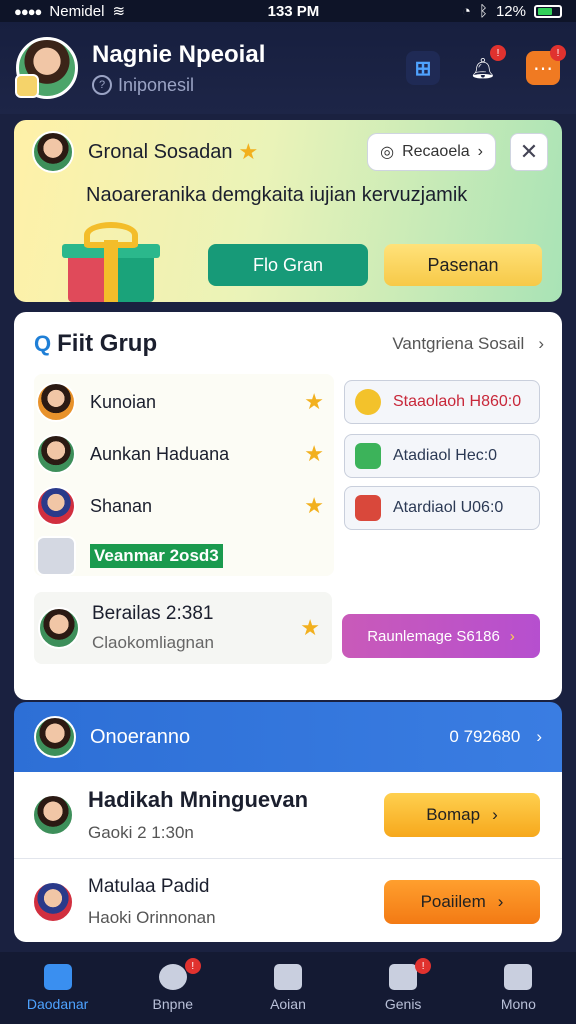  I want to click on list-item: Hadikah Mninguevan Gaoki 2 1:30n Bomap ›, so click(288, 815).